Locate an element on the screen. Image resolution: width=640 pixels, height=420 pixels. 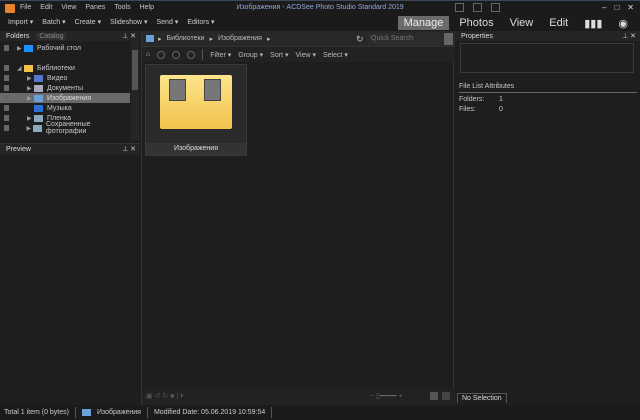
tab-folders: Folders is located at coordinates (17, 36).